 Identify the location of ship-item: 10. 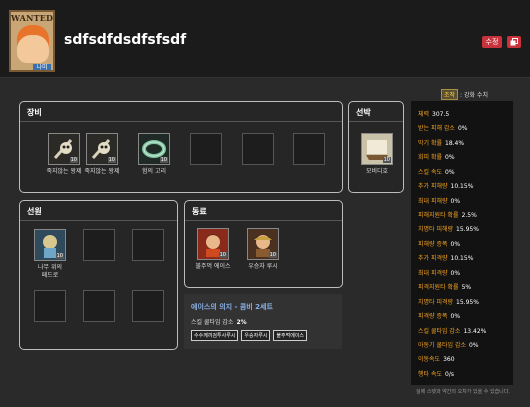
(377, 149).